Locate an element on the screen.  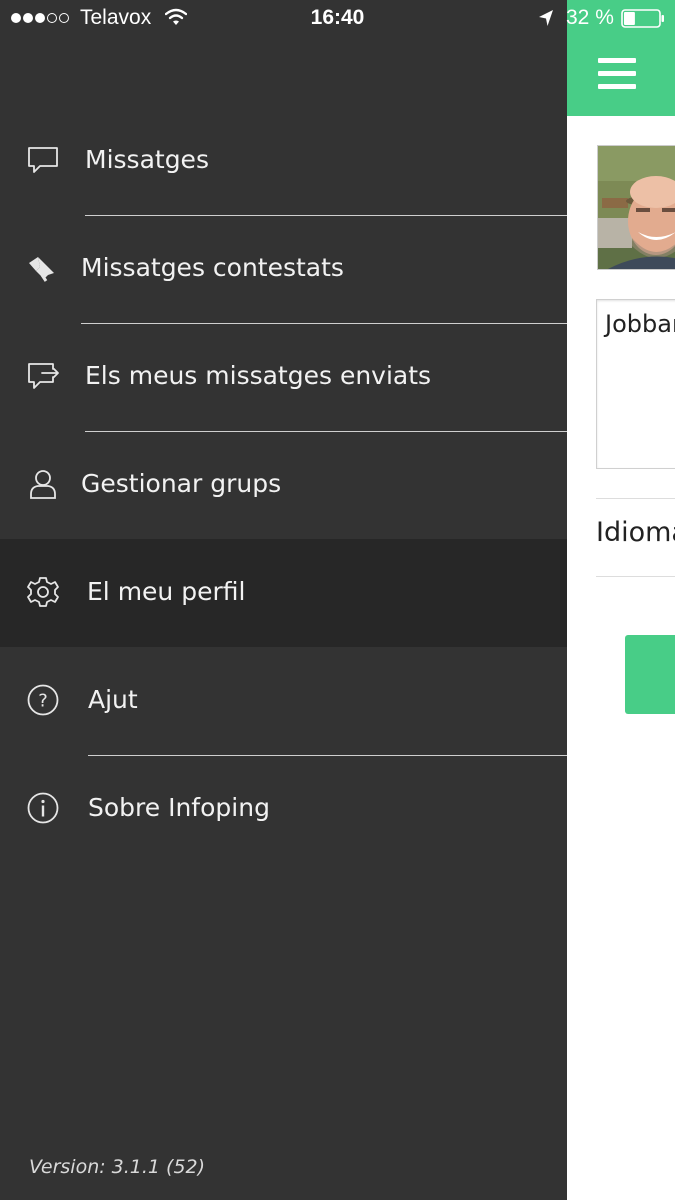
save-button is located at coordinates (650, 674).